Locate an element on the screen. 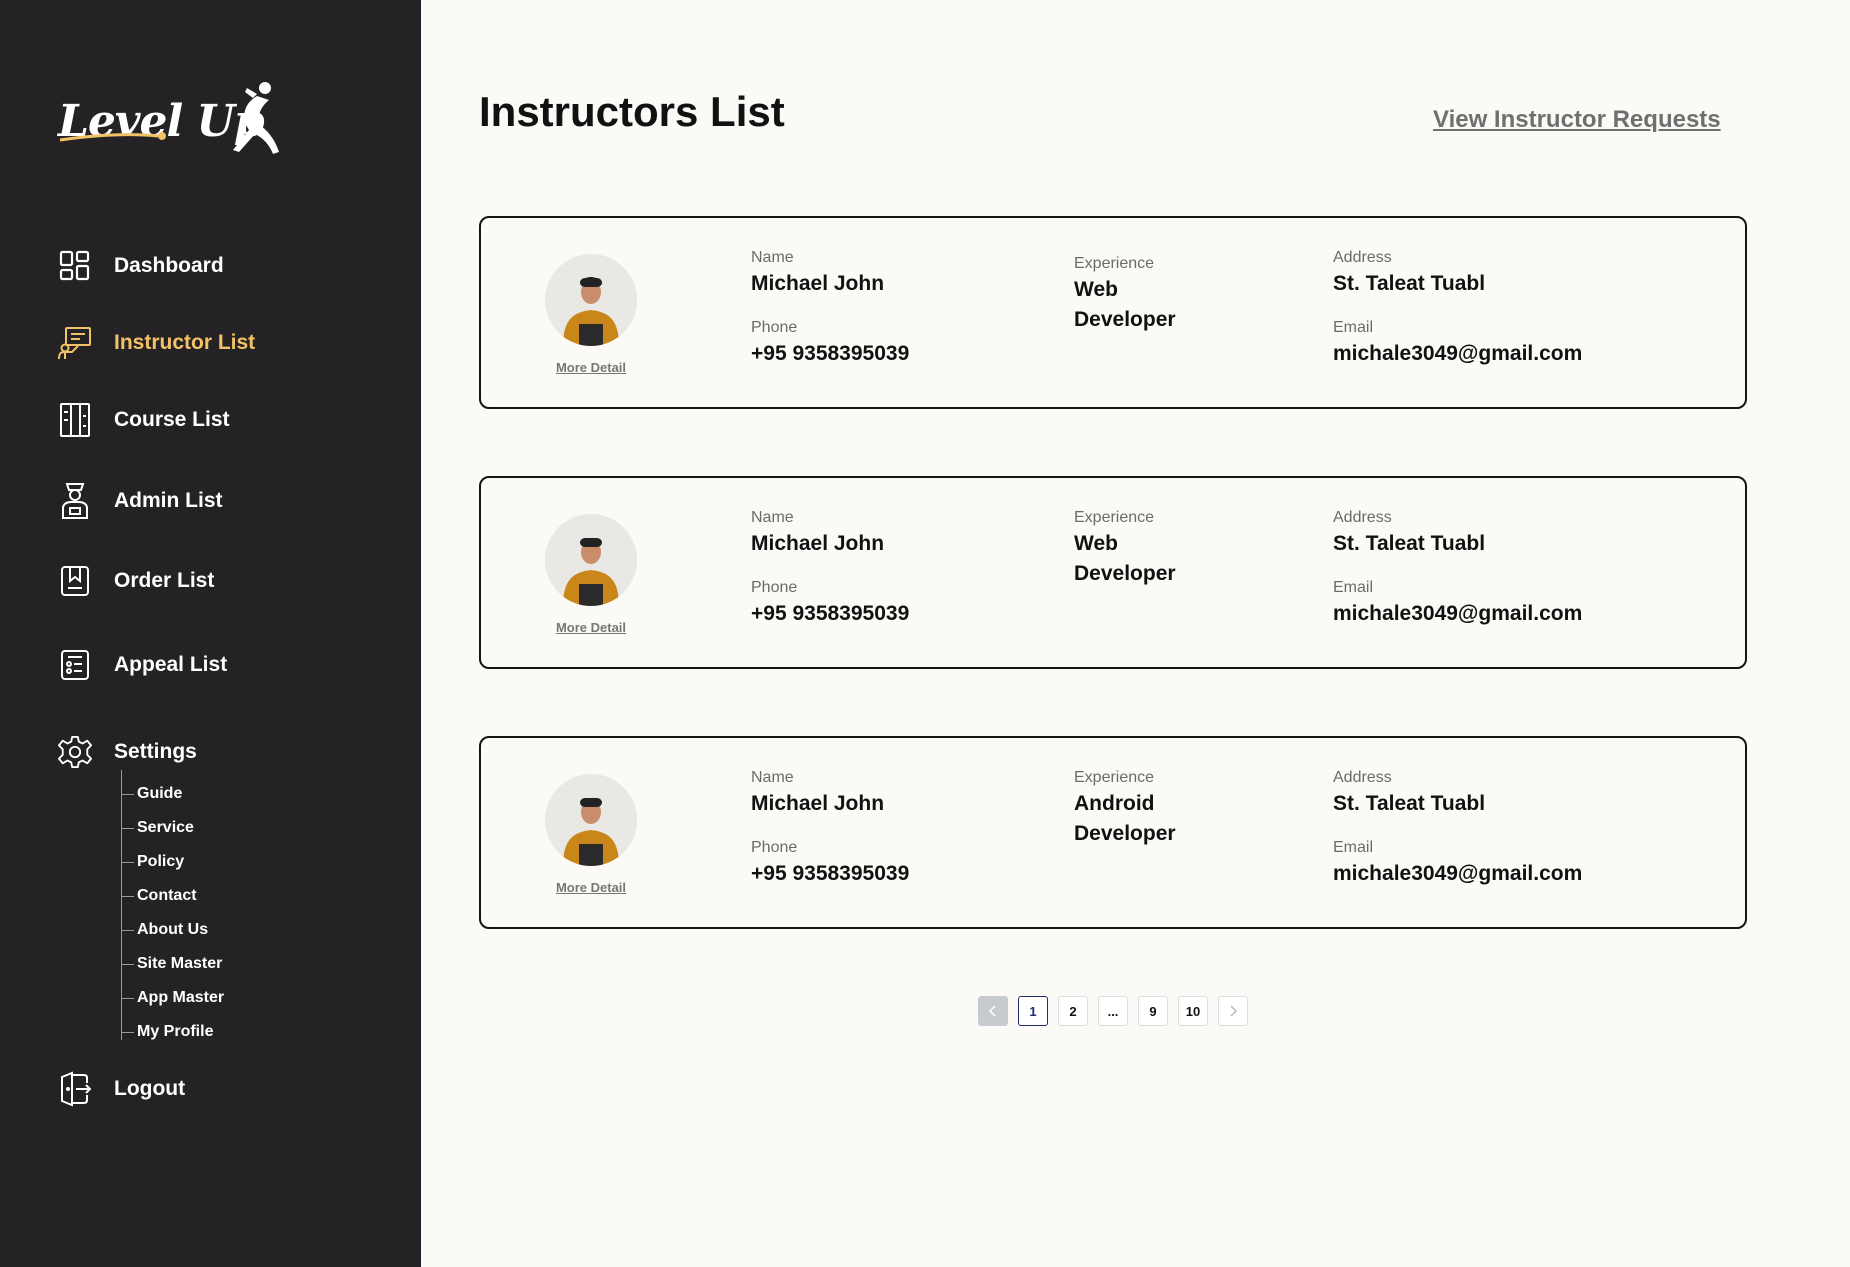  submenu-item-label: About Us is located at coordinates (173, 929).